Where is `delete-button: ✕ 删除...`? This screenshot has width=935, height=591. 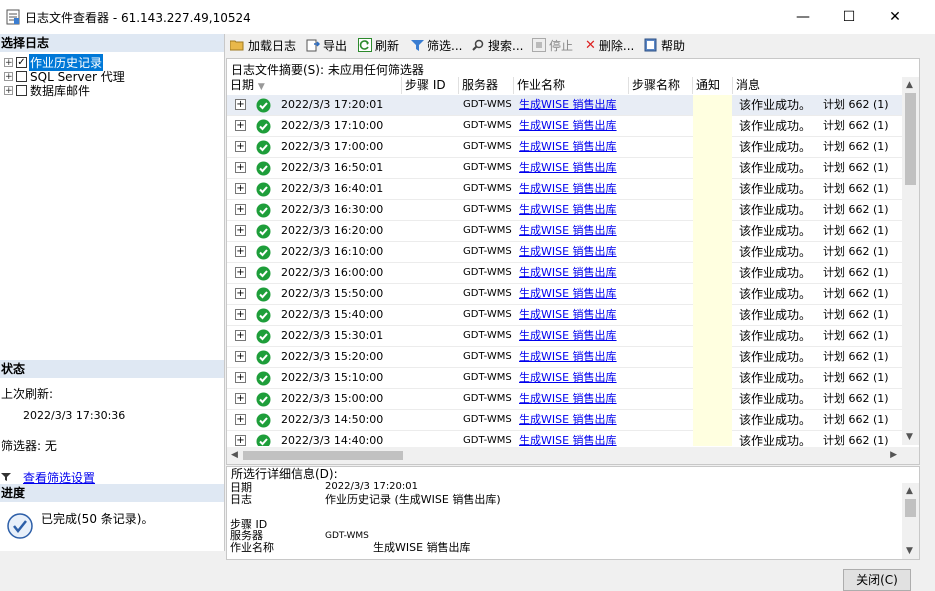 delete-button: ✕ 删除... is located at coordinates (609, 45).